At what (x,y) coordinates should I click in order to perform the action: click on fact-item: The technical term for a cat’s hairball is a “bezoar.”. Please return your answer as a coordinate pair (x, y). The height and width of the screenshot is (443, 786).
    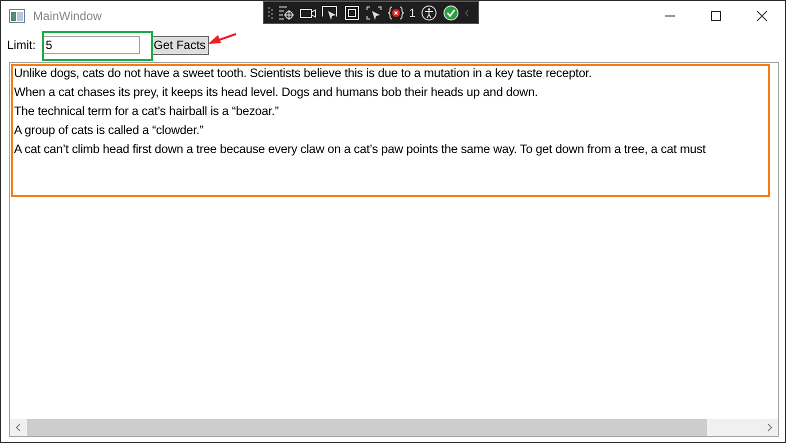
    Looking at the image, I should click on (394, 111).